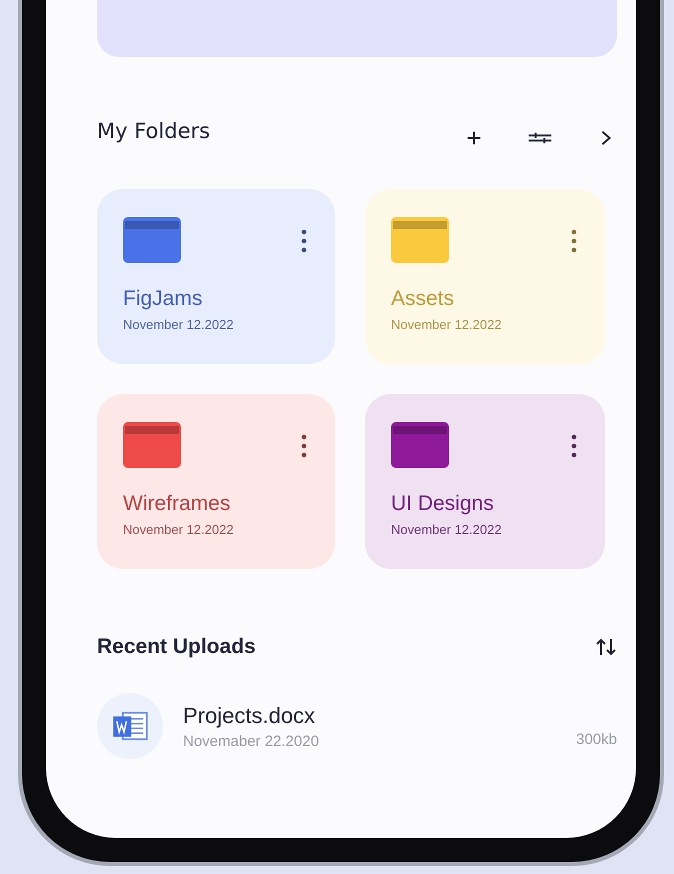 Image resolution: width=674 pixels, height=874 pixels. Describe the element at coordinates (485, 481) in the screenshot. I see `folder-card: UI Designs November 12.2022` at that location.